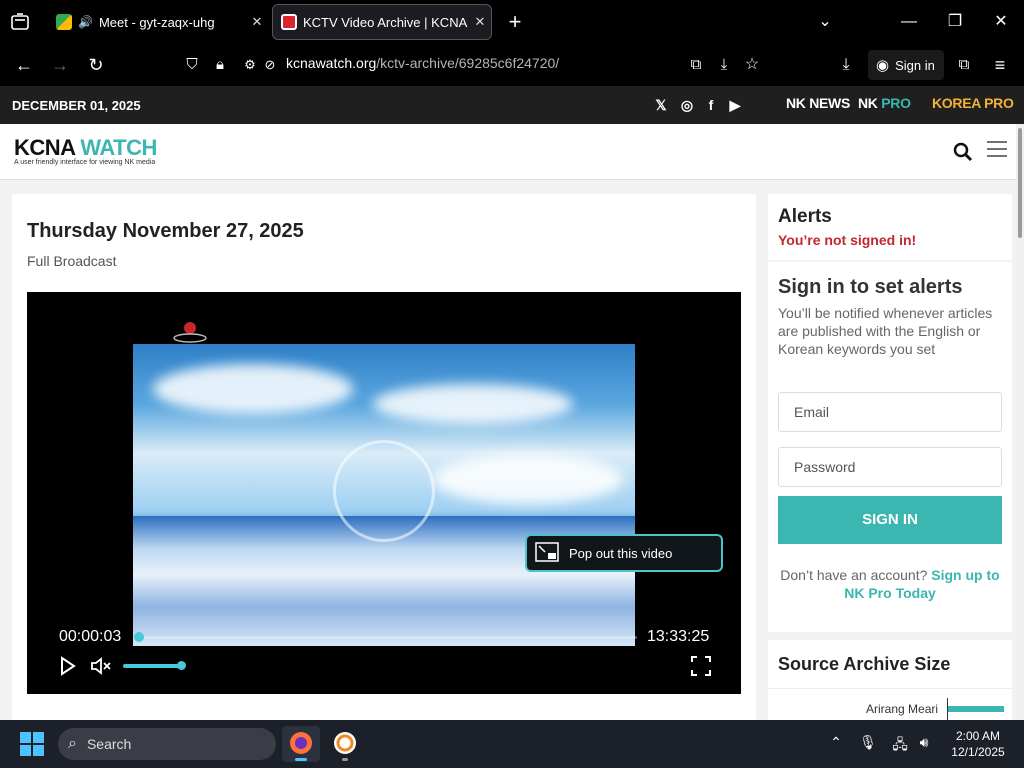  I want to click on broadcast-type: Full Broadcast, so click(72, 261).